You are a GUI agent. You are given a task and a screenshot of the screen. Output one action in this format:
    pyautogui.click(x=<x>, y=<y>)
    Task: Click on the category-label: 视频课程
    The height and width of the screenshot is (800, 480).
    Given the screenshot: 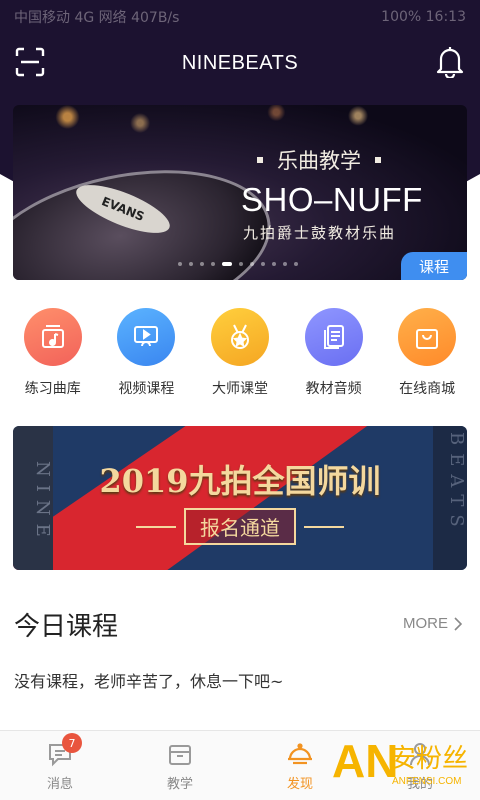 What is the action you would take?
    pyautogui.click(x=146, y=389)
    